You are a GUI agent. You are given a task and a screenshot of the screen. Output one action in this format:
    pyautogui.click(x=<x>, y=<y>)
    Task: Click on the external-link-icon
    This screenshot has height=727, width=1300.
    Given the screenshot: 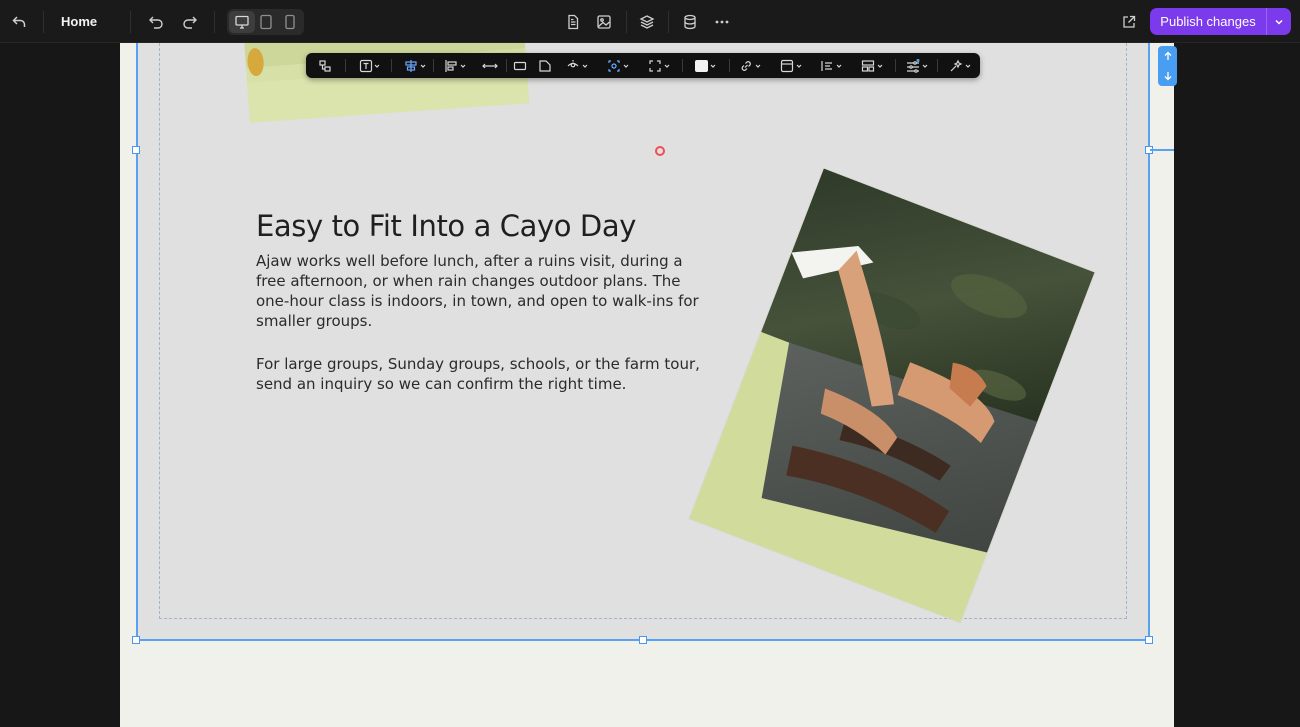 What is the action you would take?
    pyautogui.click(x=1129, y=21)
    